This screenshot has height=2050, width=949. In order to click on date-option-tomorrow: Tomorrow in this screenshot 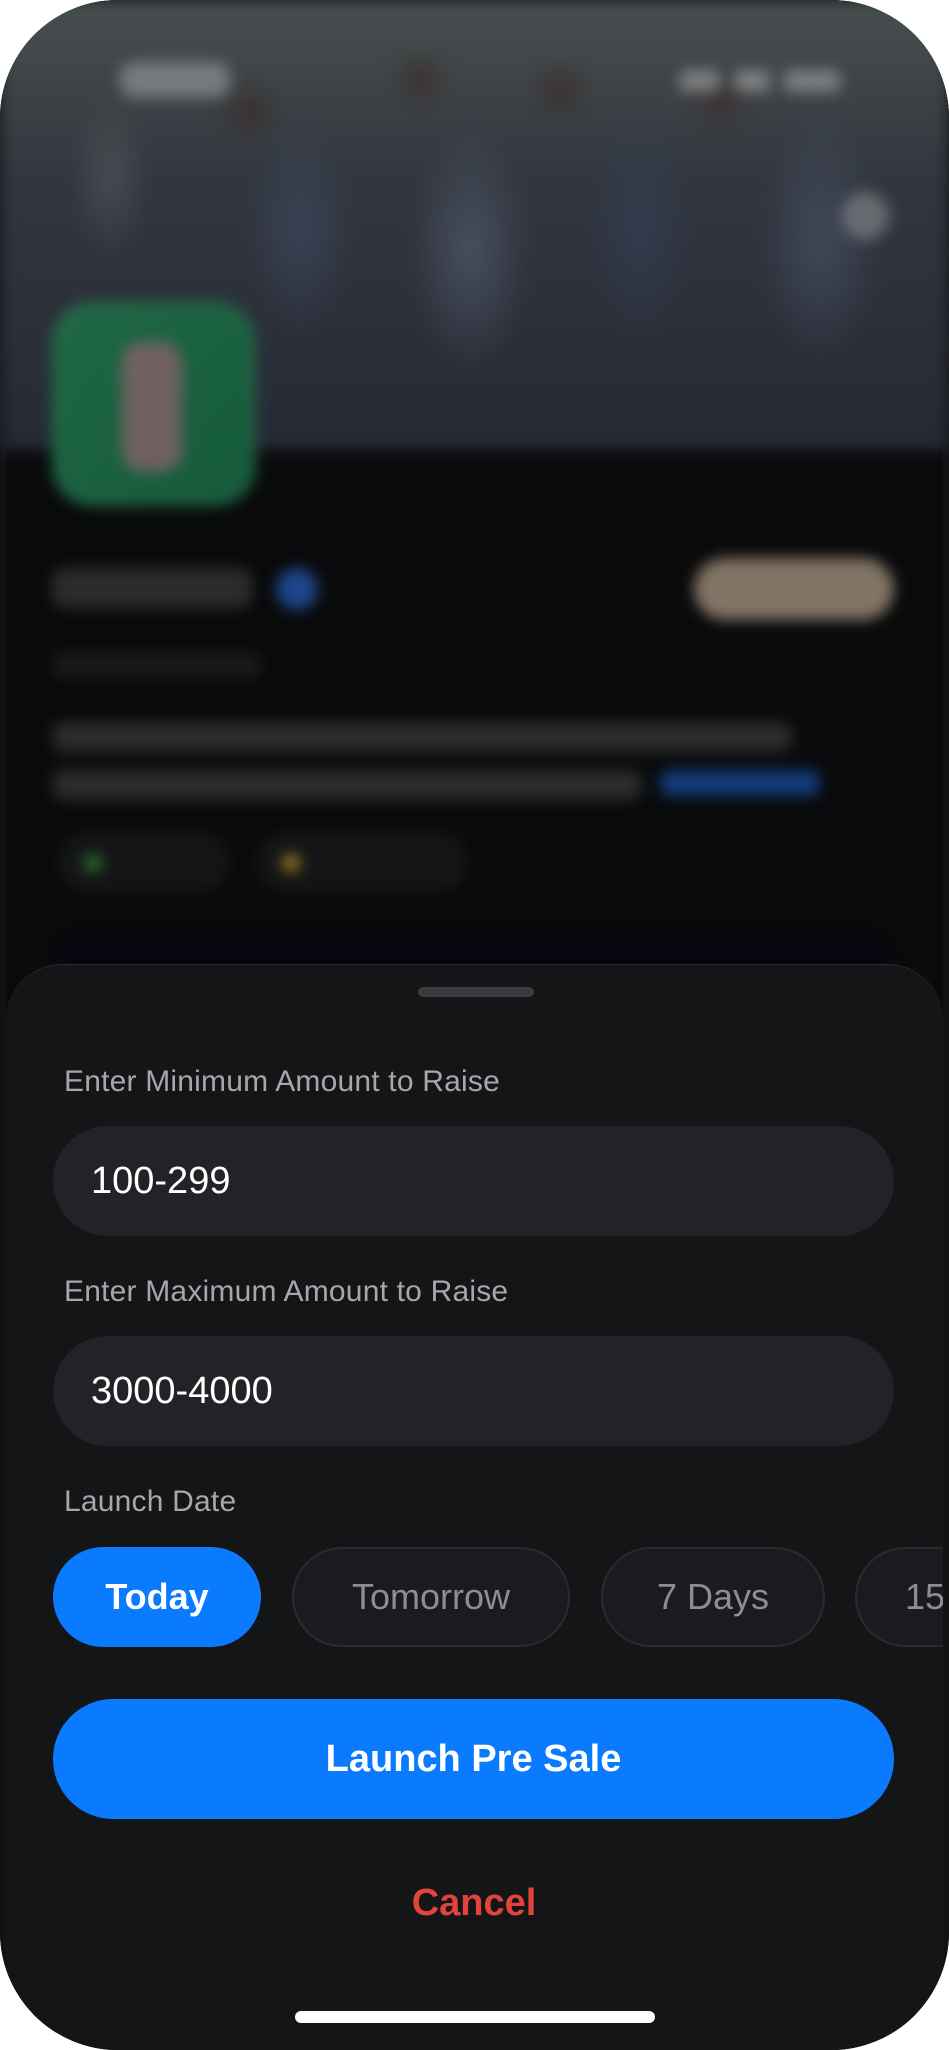, I will do `click(431, 1597)`.